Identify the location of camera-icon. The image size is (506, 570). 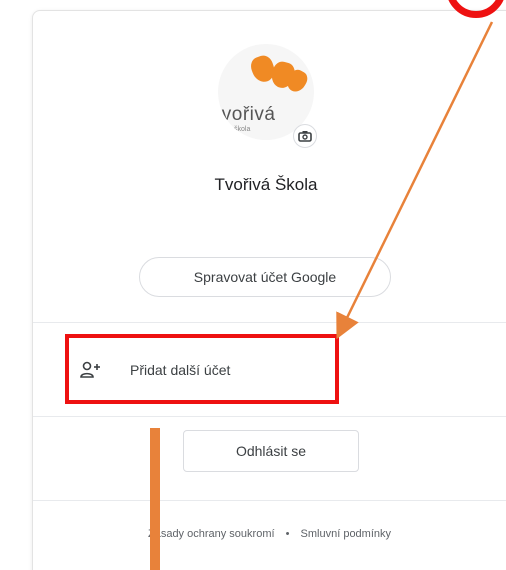
(305, 136).